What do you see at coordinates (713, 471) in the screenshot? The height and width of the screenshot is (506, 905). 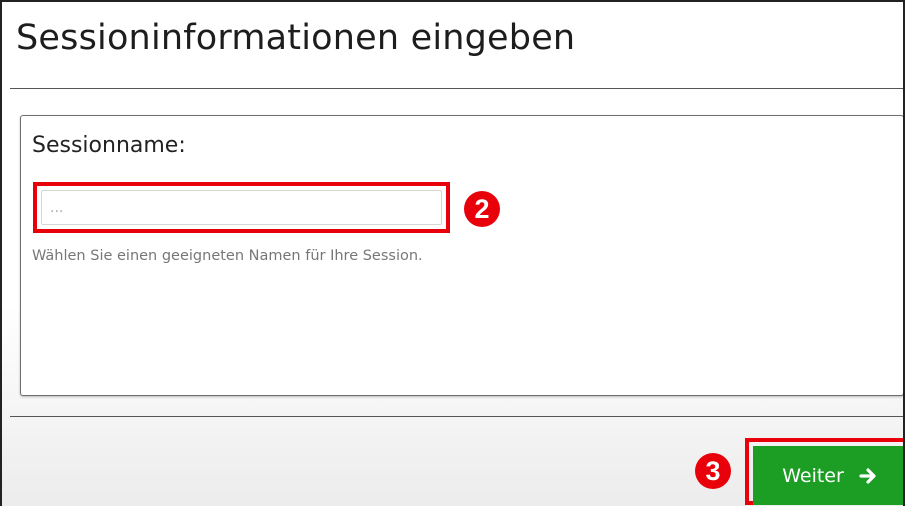 I see `step-badge-3: 3` at bounding box center [713, 471].